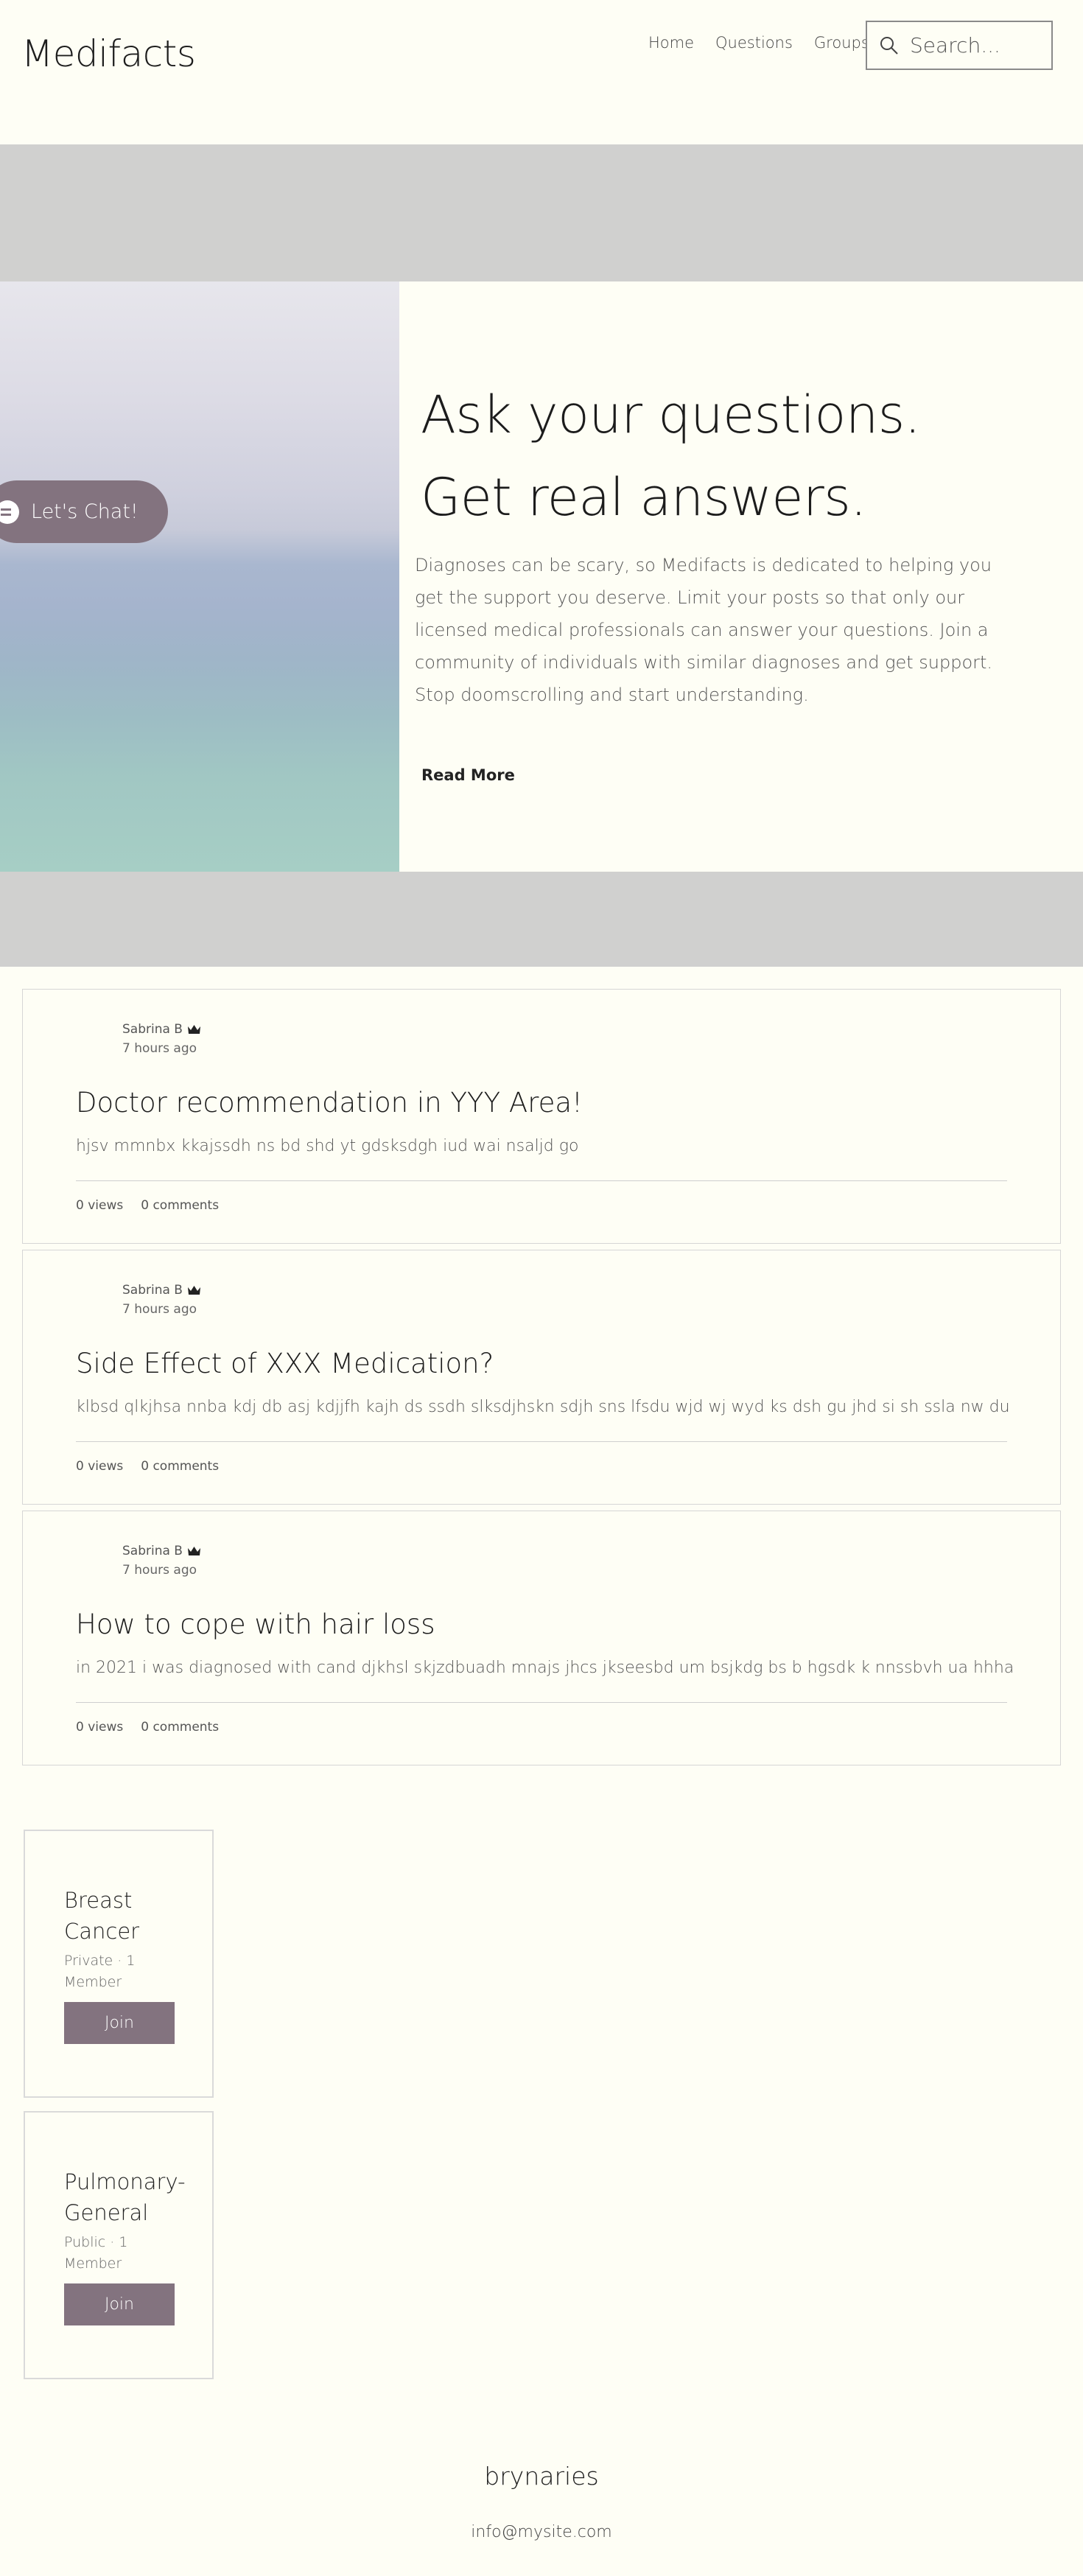  I want to click on hero-heading-line1: Ask your questions., so click(671, 415).